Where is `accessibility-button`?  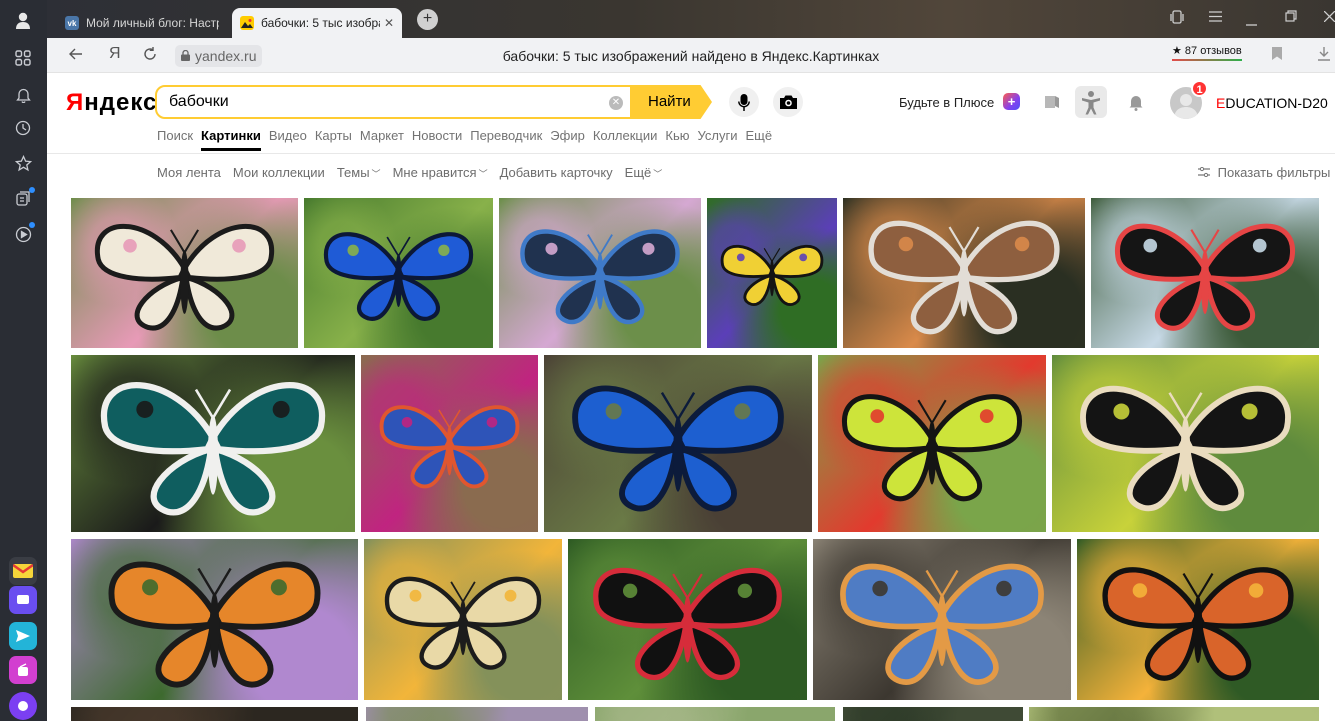
accessibility-button is located at coordinates (1091, 102).